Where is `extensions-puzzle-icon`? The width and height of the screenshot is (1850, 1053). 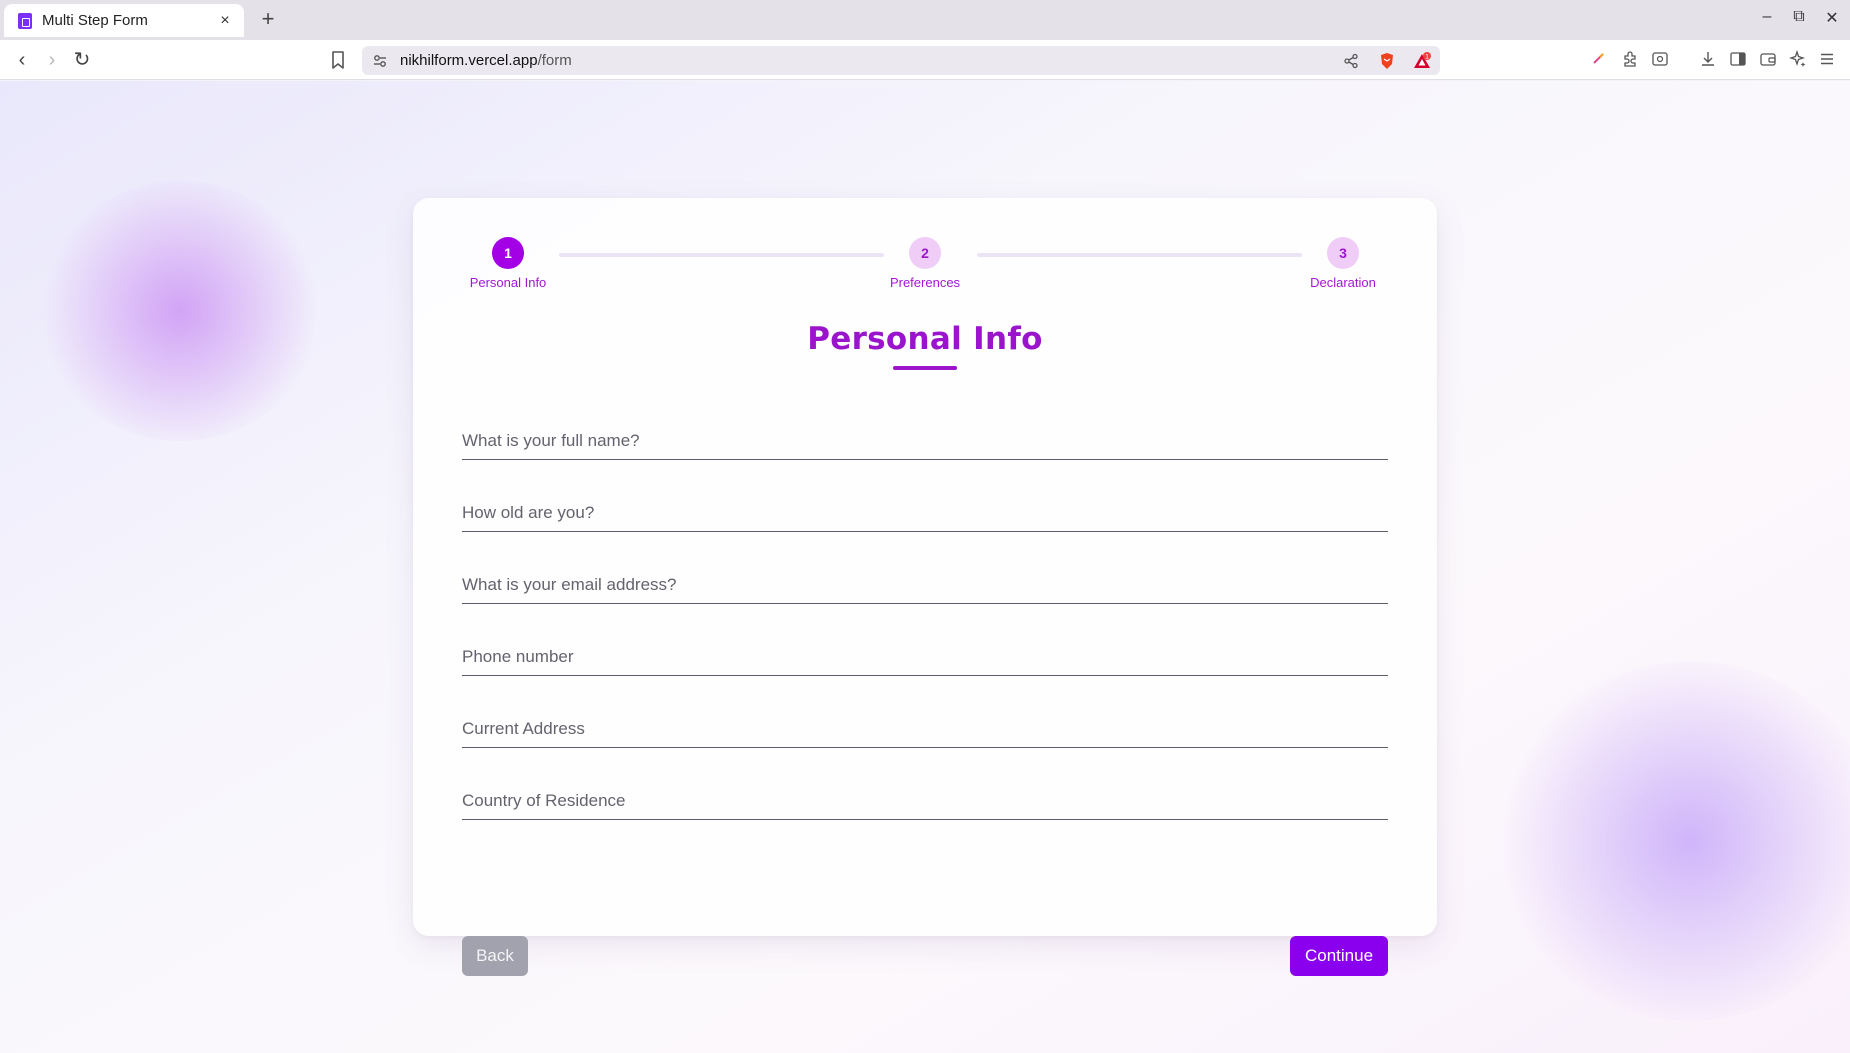 extensions-puzzle-icon is located at coordinates (1630, 61).